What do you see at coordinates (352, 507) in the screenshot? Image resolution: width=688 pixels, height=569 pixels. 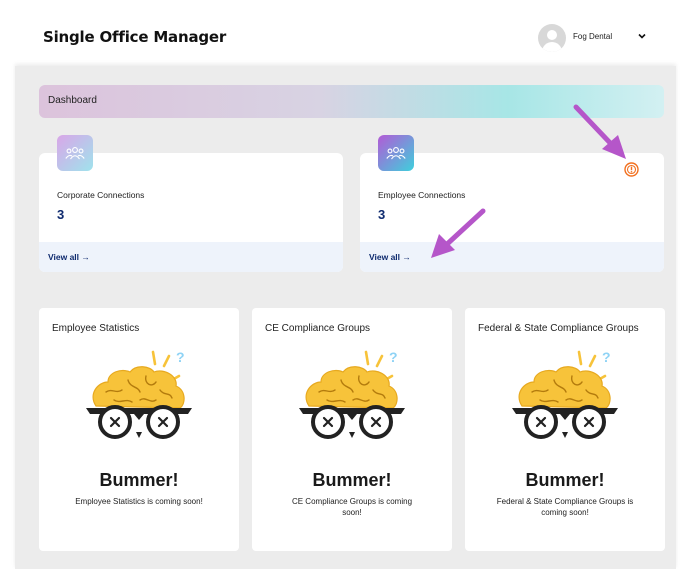 I see `empty-state-message: CE Compliance Groups is coming soon!` at bounding box center [352, 507].